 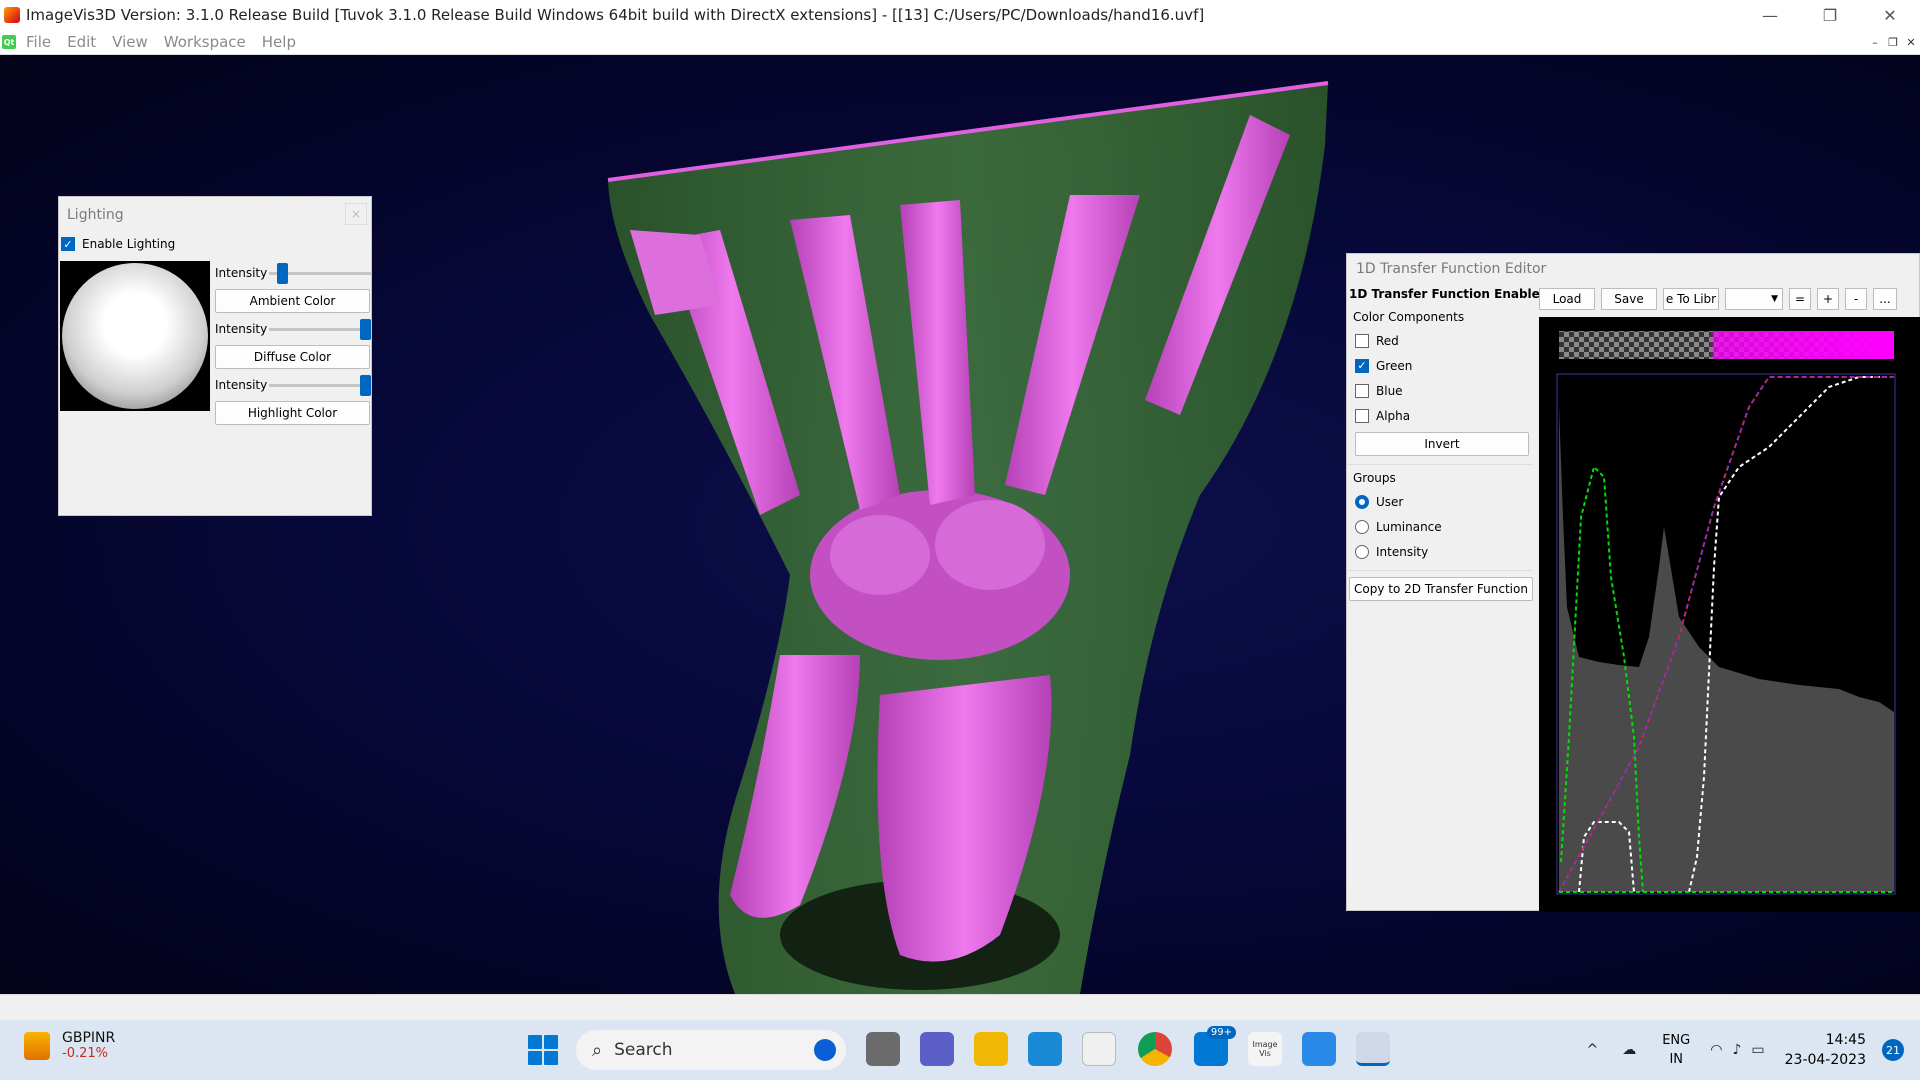 I want to click on lighting-panel-title: Lighting ×, so click(x=215, y=215).